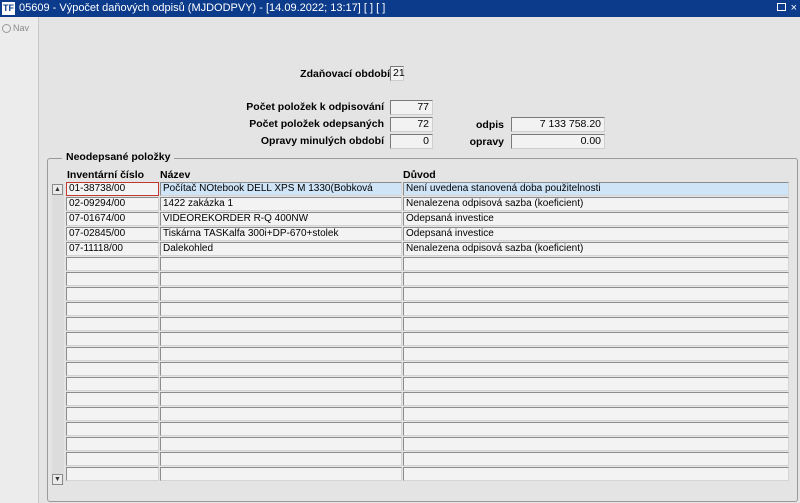 The width and height of the screenshot is (800, 503). What do you see at coordinates (281, 204) in the screenshot?
I see `name-cell: 1422 zakázka 1` at bounding box center [281, 204].